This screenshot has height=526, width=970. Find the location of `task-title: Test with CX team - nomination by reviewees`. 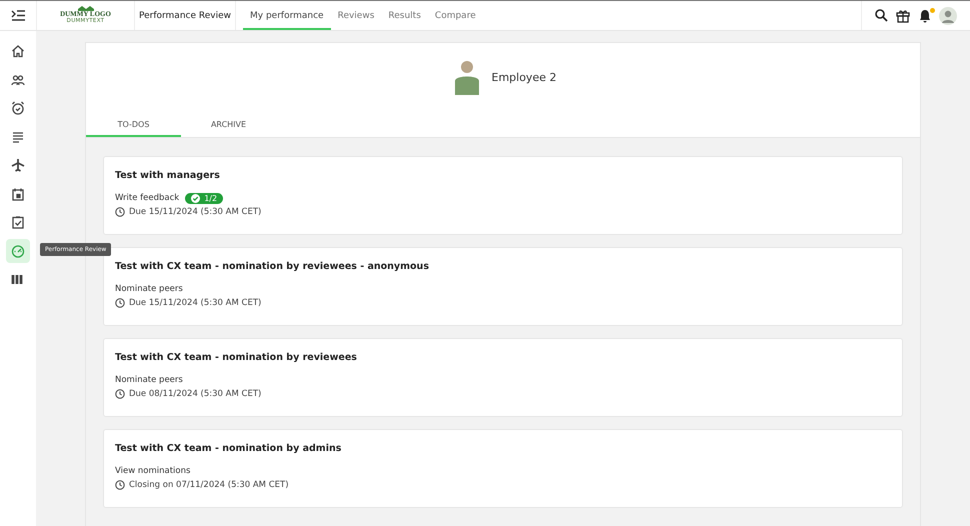

task-title: Test with CX team - nomination by reviewees is located at coordinates (236, 357).